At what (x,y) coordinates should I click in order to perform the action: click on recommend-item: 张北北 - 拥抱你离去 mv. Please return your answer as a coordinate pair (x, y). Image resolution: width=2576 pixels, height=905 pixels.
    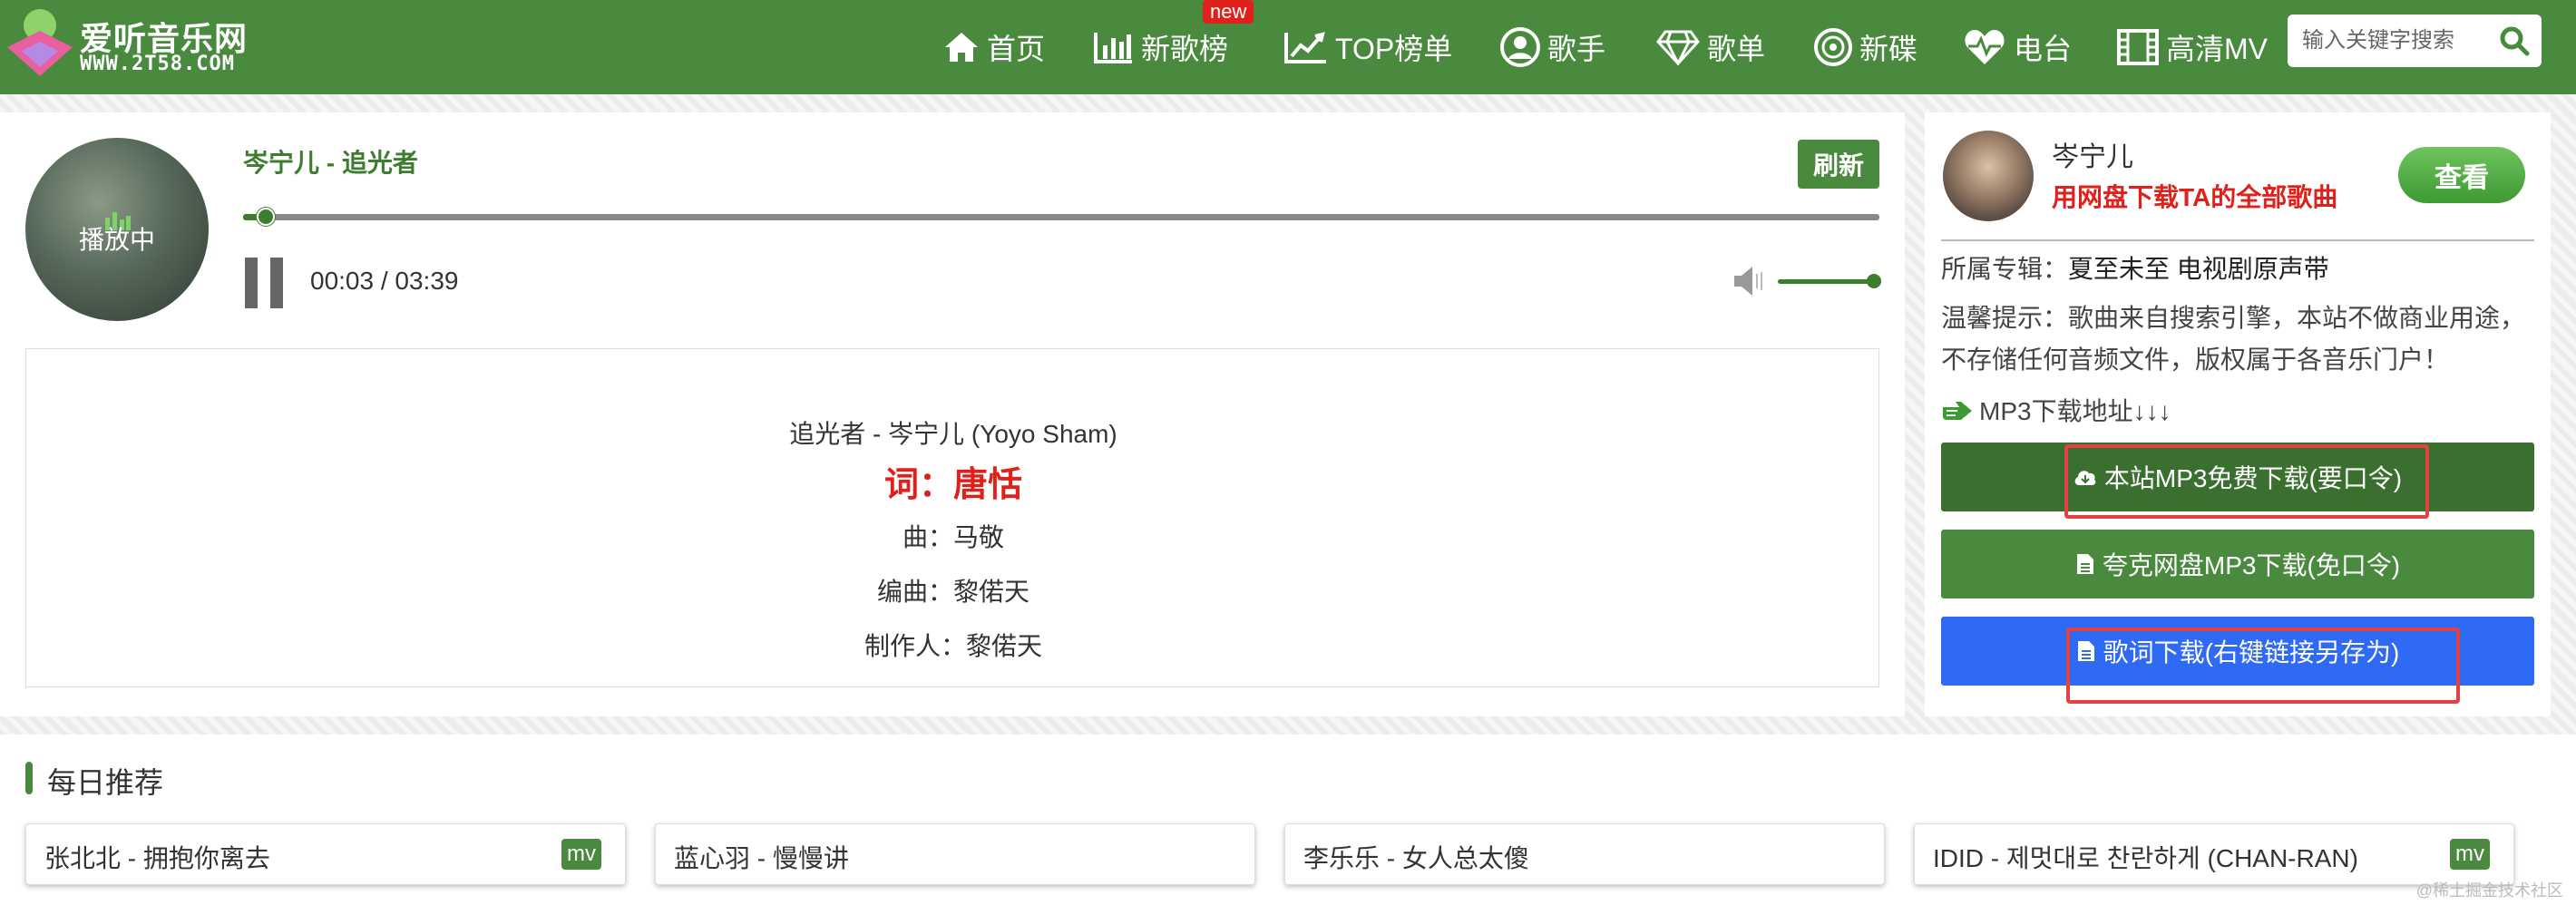
    Looking at the image, I should click on (325, 854).